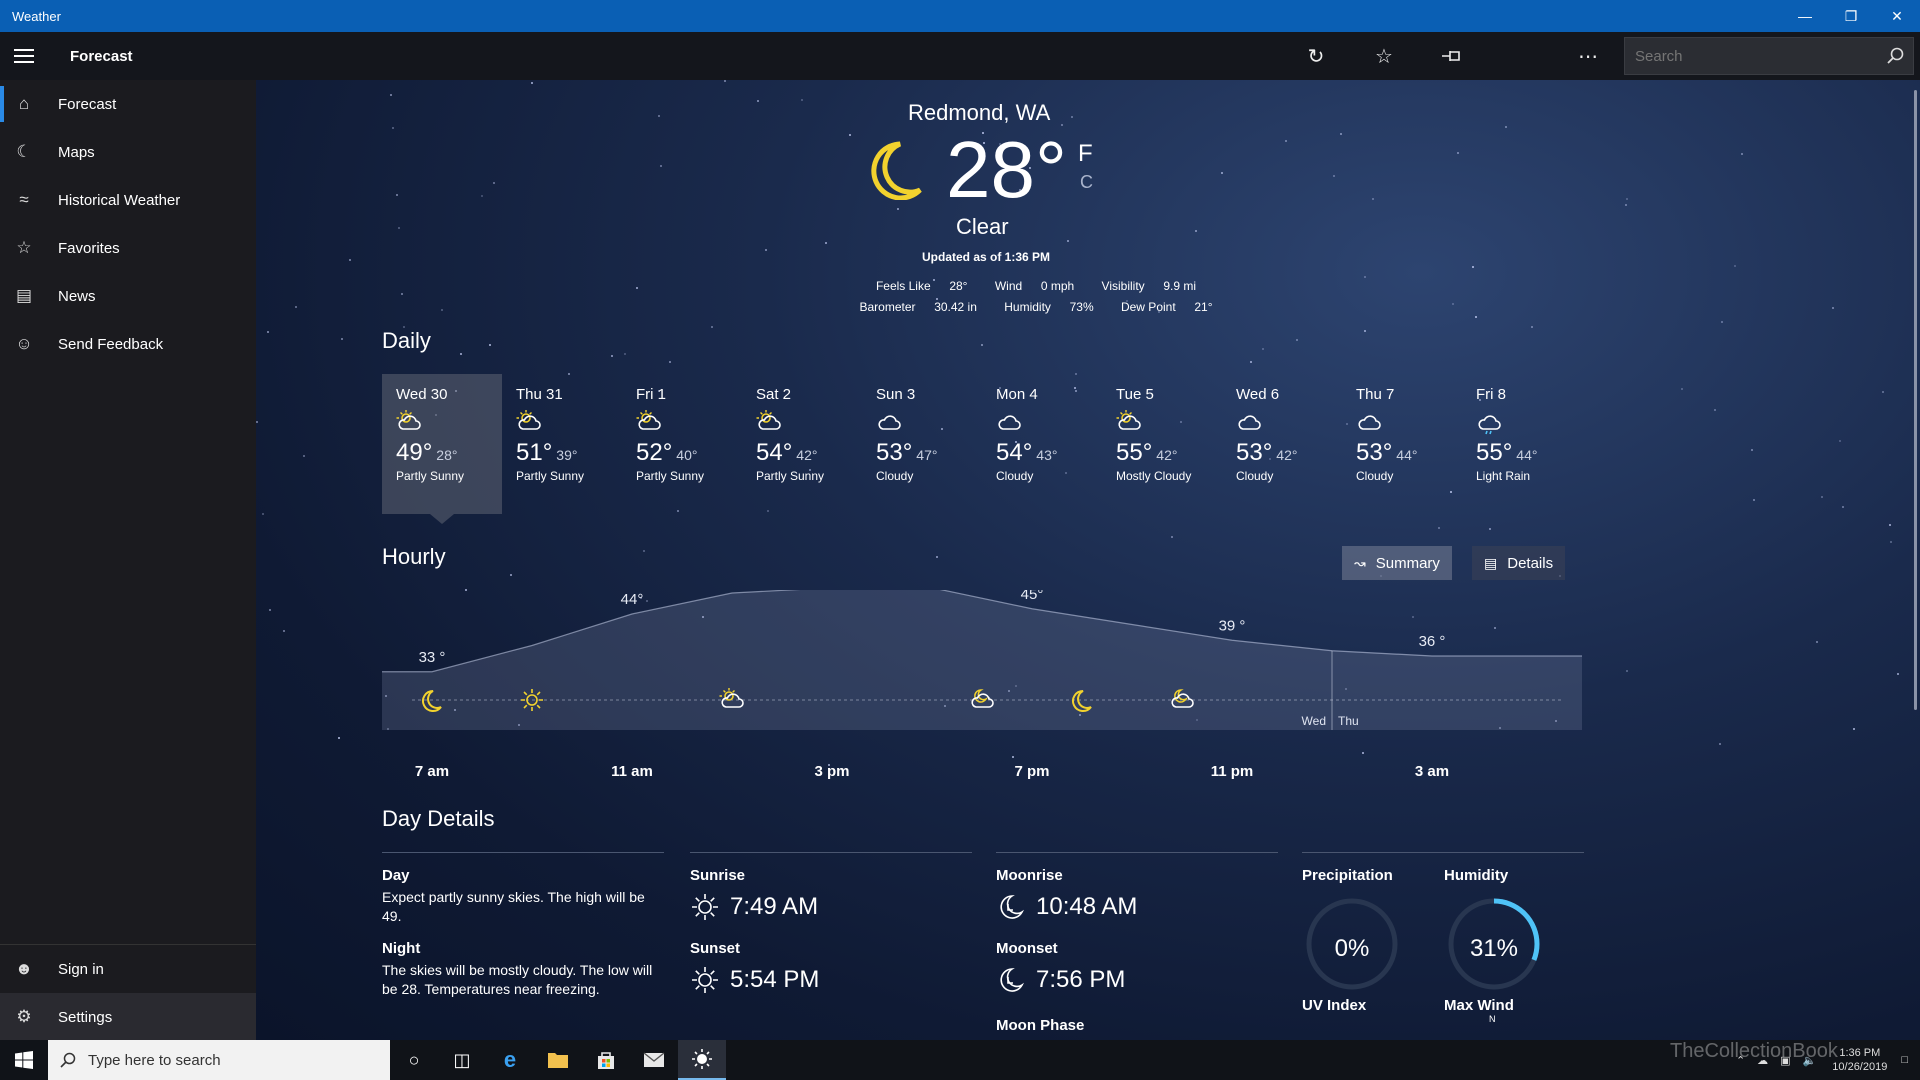 This screenshot has width=1920, height=1080. I want to click on sidebar-item-historical-weather: ≈ Historical Weather, so click(128, 200).